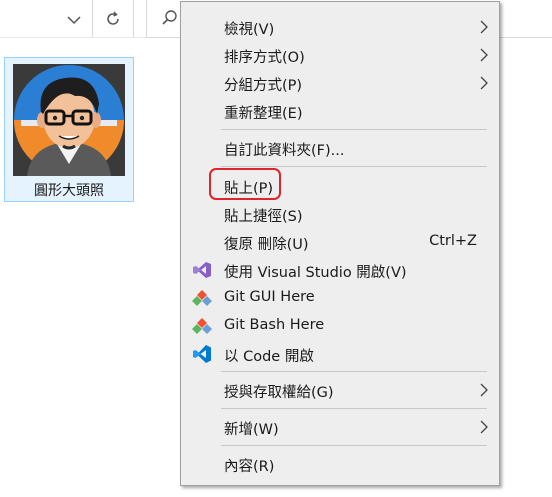 This screenshot has width=552, height=497. What do you see at coordinates (340, 390) in the screenshot?
I see `menu-item-give-access: 授與存取權給(G)` at bounding box center [340, 390].